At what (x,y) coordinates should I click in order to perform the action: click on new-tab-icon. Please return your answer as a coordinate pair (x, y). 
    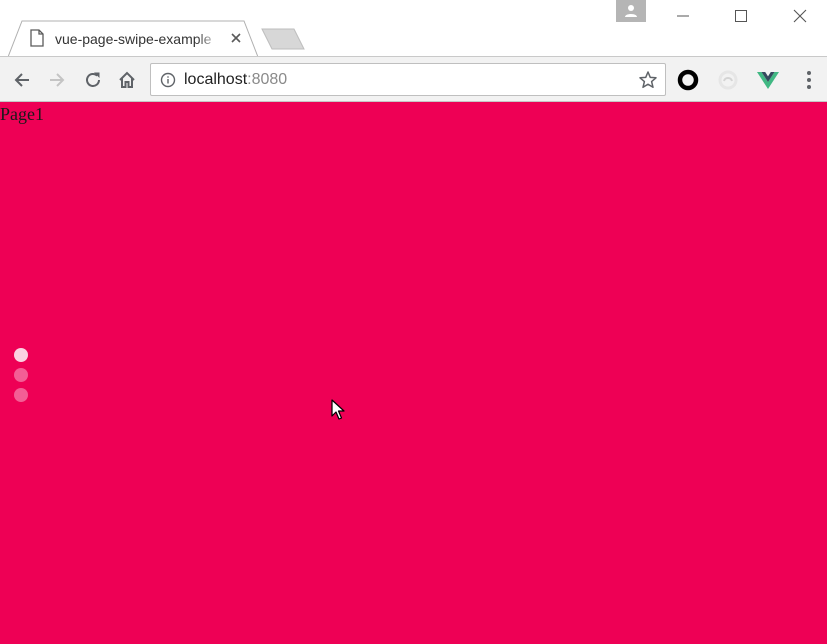
    Looking at the image, I should click on (283, 39).